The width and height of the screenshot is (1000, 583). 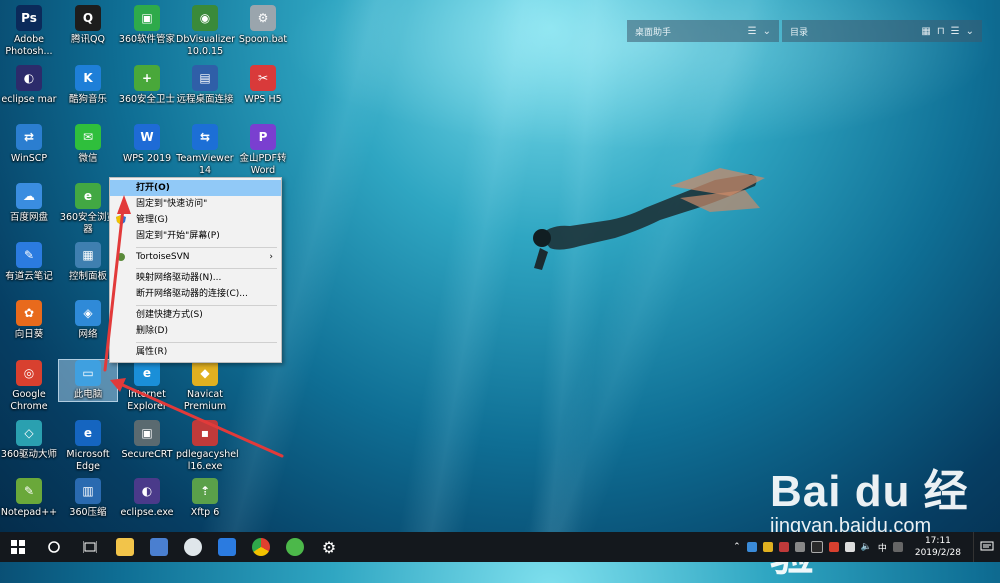 I want to click on start-button, so click(x=18, y=547).